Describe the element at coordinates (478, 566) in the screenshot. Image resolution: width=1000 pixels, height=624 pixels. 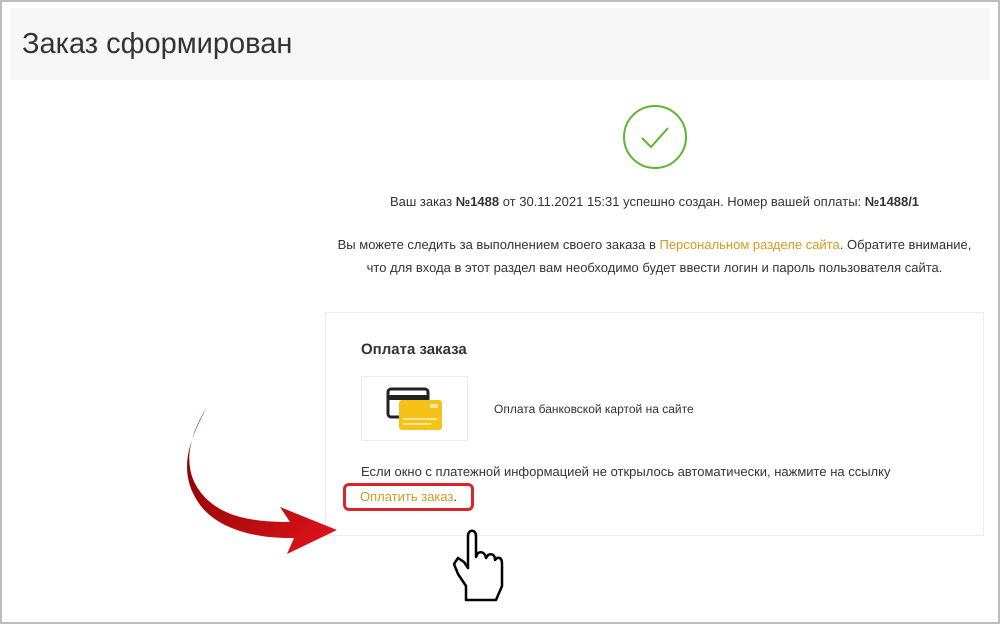
I see `hand-cursor-icon` at that location.